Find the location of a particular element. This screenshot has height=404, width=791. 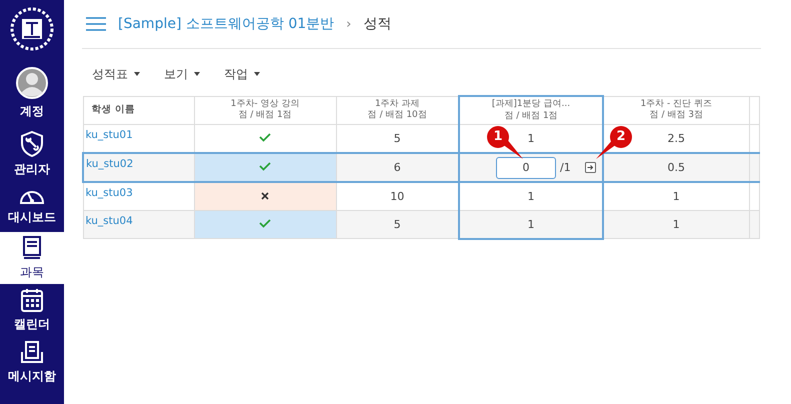

score-text: 0.5 is located at coordinates (676, 167).